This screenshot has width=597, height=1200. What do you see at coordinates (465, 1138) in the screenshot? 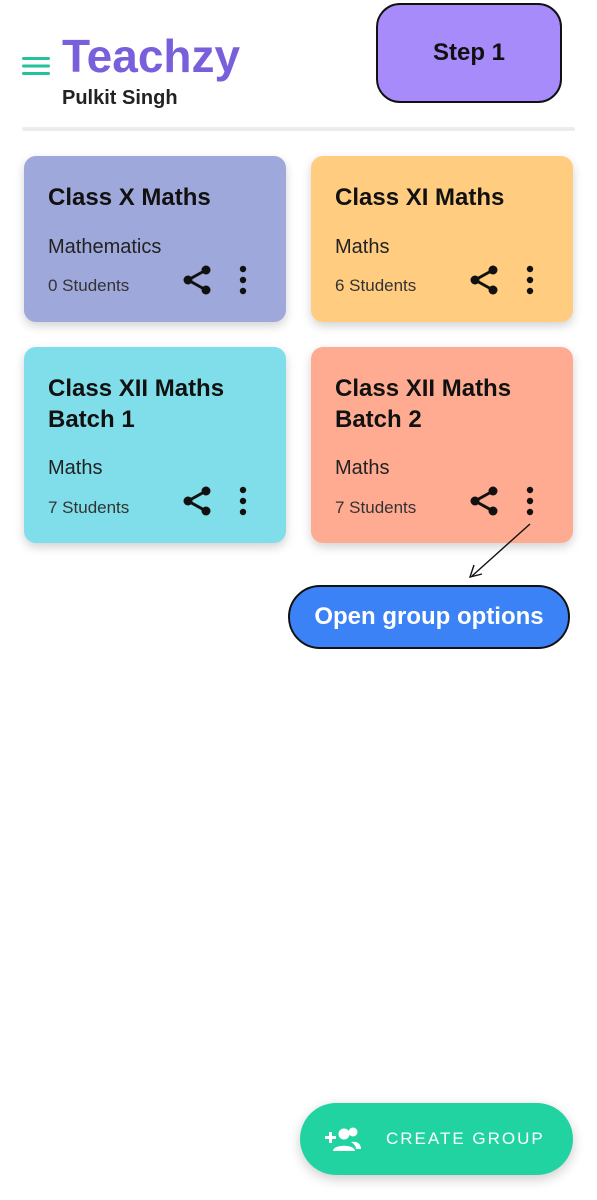
I see `create-group-label: CREATE GROUP` at bounding box center [465, 1138].